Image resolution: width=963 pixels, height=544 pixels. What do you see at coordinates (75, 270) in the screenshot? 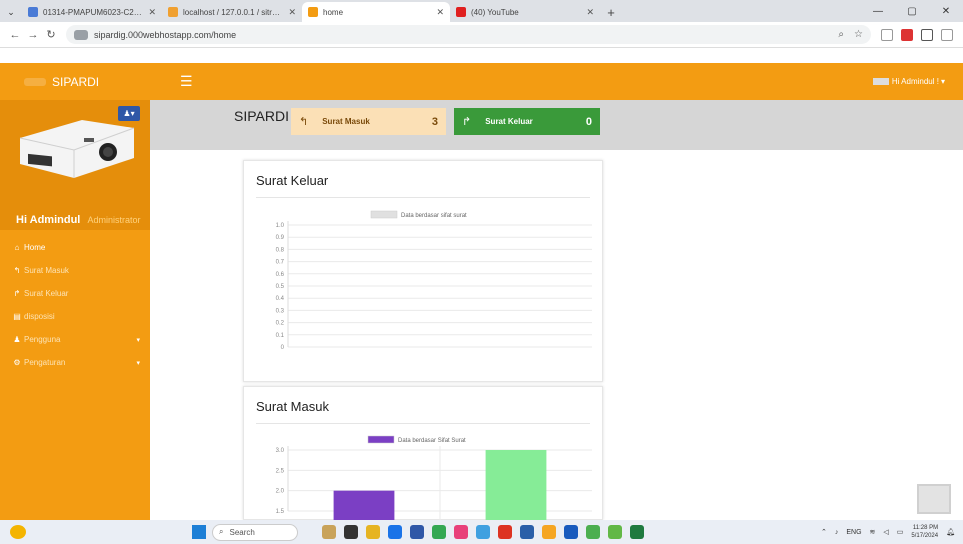
I see `sidebar-item-surat-masuk: ↰ Surat Masuk` at bounding box center [75, 270].